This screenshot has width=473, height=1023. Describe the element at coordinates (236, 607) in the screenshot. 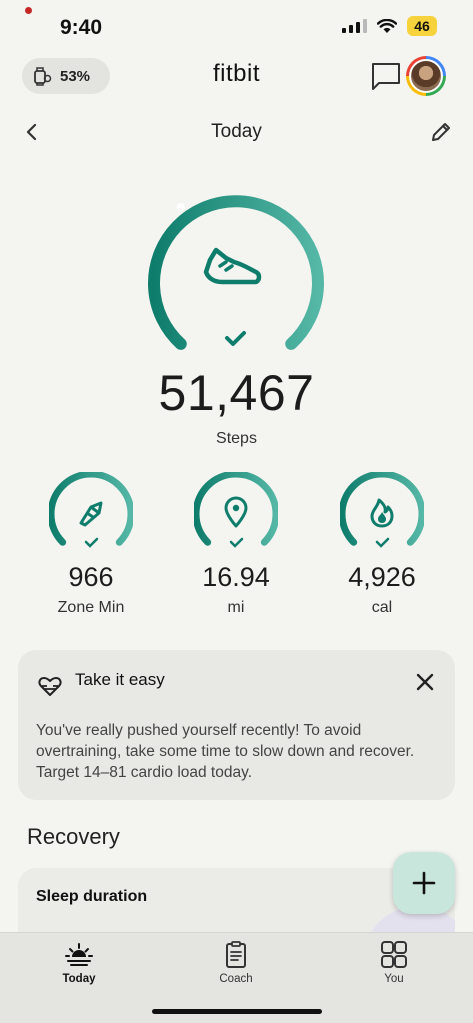

I see `stat-label: mi` at that location.